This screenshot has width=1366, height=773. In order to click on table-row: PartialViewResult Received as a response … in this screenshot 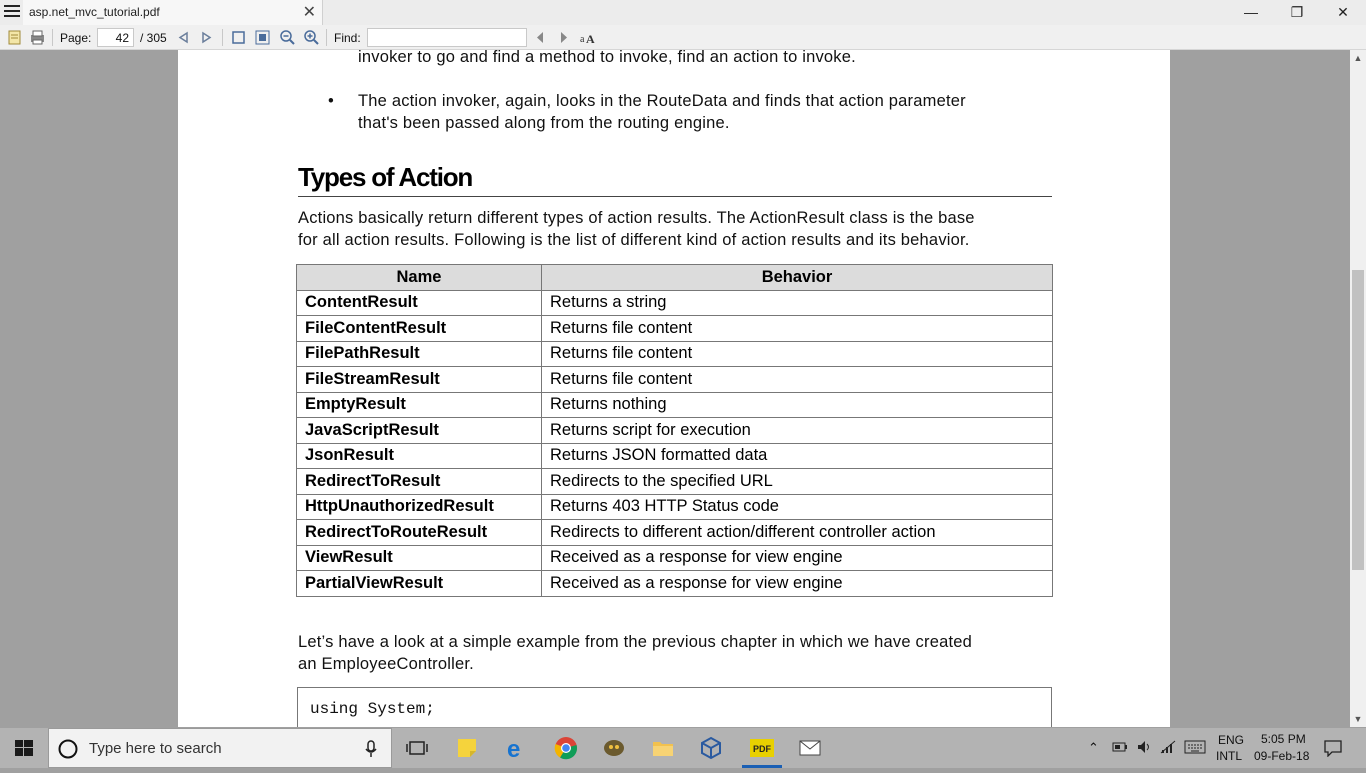, I will do `click(674, 583)`.